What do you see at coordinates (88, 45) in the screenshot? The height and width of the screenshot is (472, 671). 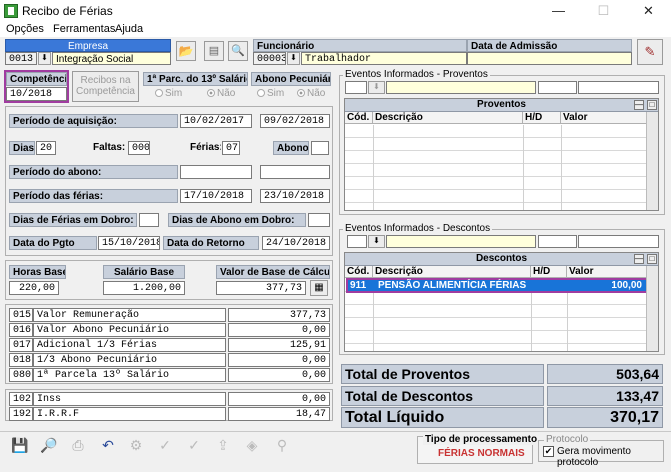 I see `empresa-label: Empresa` at bounding box center [88, 45].